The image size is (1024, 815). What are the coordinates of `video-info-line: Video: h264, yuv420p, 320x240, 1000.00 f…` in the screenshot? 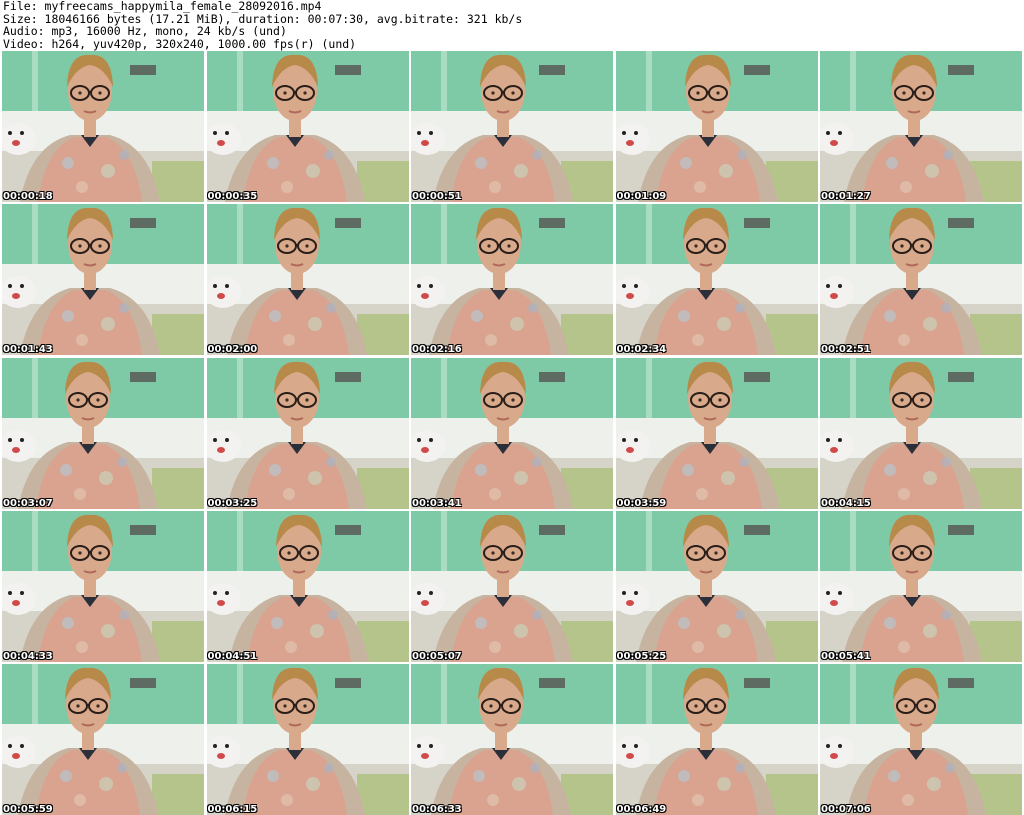 It's located at (180, 43).